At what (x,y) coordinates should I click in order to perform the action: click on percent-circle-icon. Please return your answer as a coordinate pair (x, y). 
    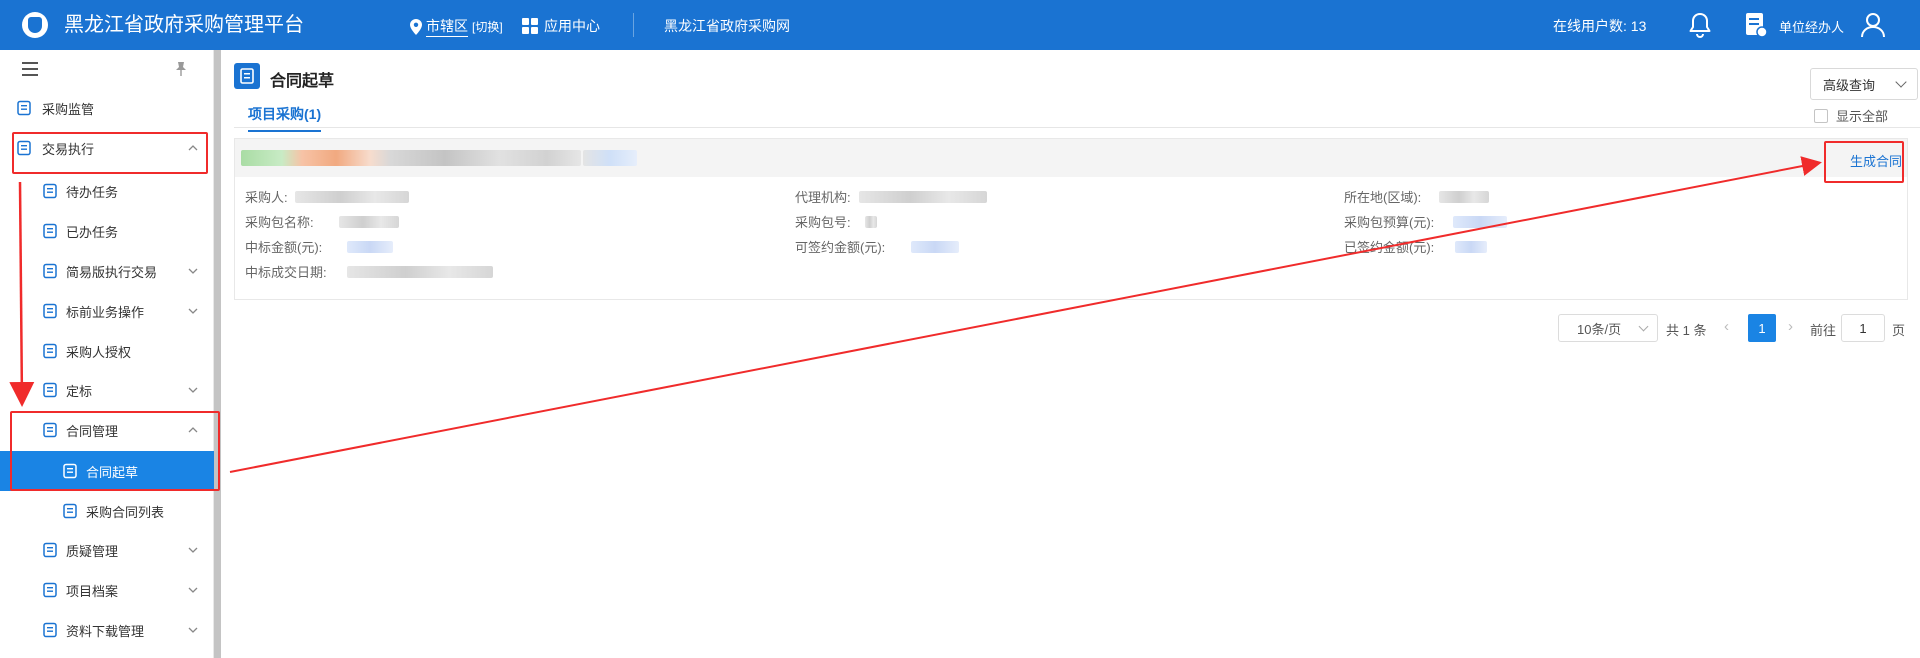
    Looking at the image, I should click on (50, 271).